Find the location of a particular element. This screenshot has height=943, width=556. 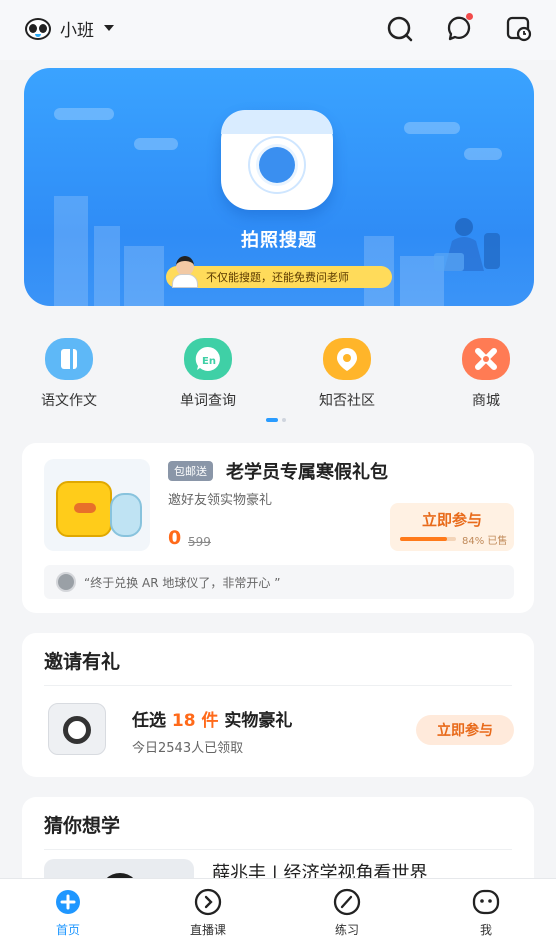

quick-entry-label: 商城 is located at coordinates (486, 401).